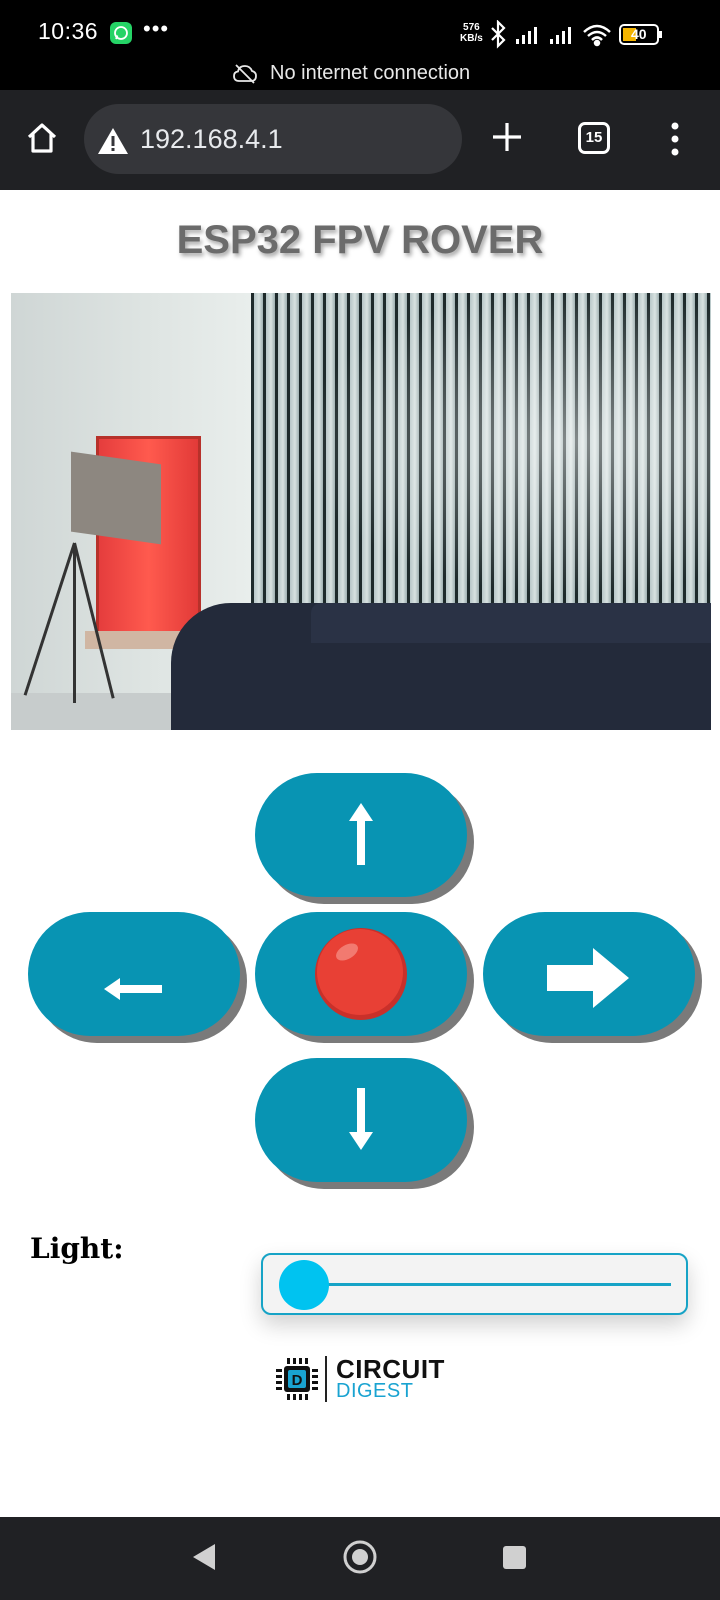  What do you see at coordinates (507, 139) in the screenshot?
I see `plus-icon` at bounding box center [507, 139].